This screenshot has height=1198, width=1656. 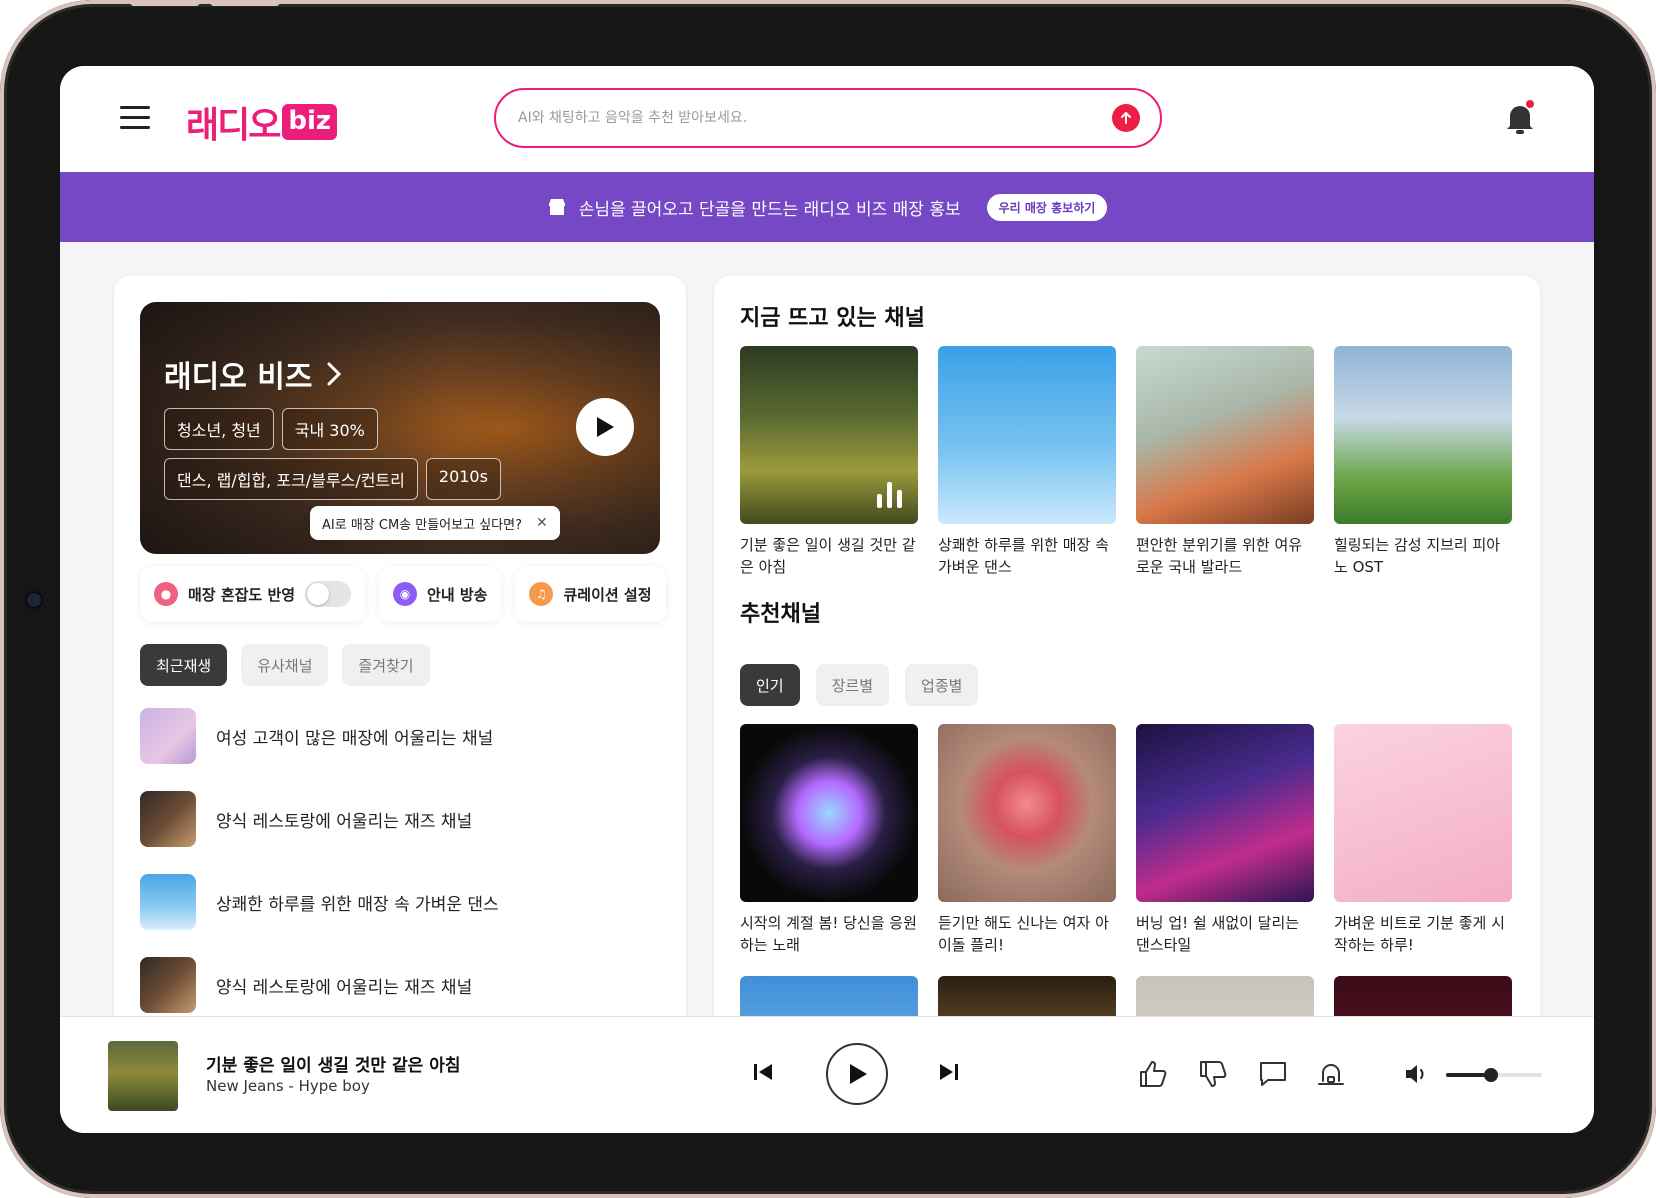 I want to click on hero-play-button, so click(x=605, y=427).